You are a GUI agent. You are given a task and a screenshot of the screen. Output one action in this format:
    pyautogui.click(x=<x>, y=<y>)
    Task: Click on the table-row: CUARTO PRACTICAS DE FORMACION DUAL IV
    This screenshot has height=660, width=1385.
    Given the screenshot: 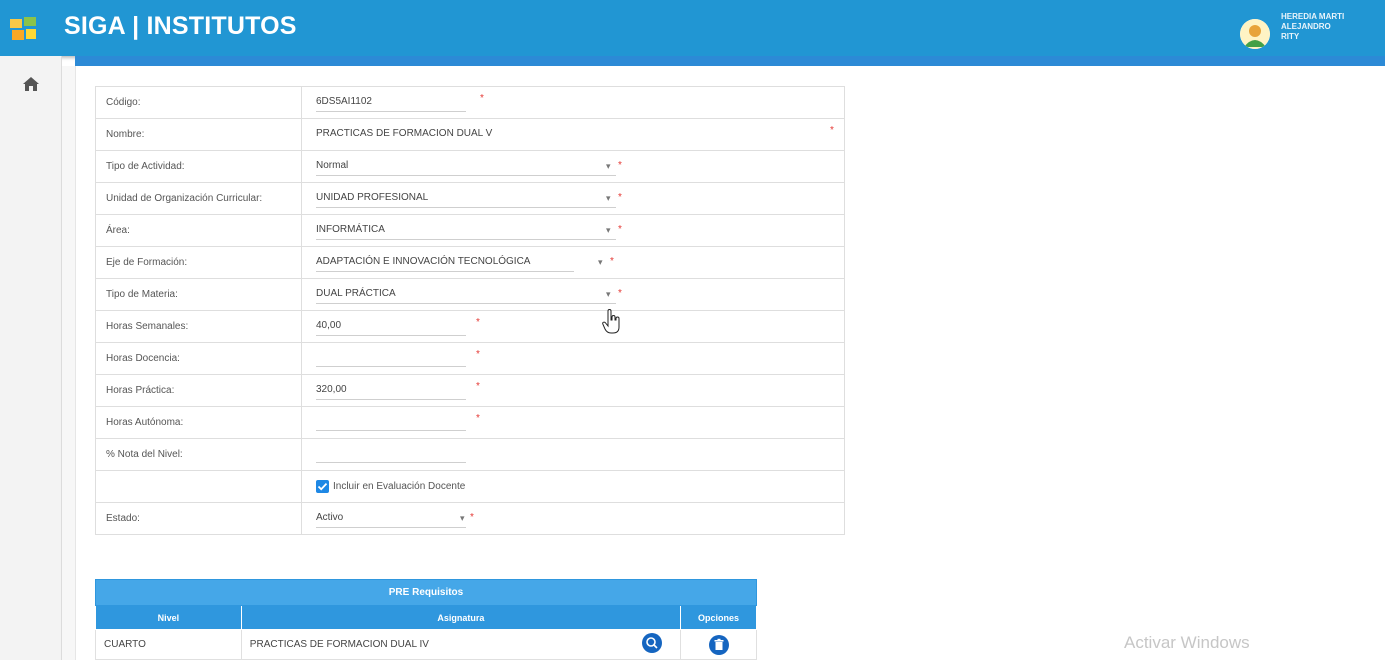 What is the action you would take?
    pyautogui.click(x=426, y=644)
    